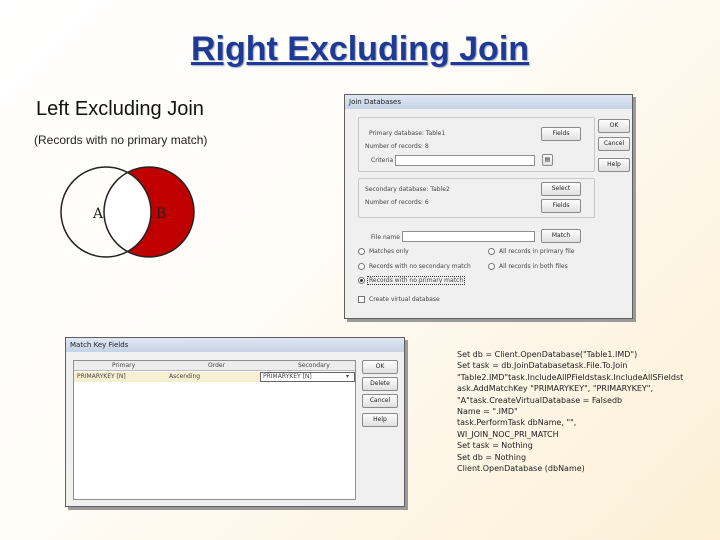  What do you see at coordinates (382, 160) in the screenshot?
I see `criteria-label: Criteria` at bounding box center [382, 160].